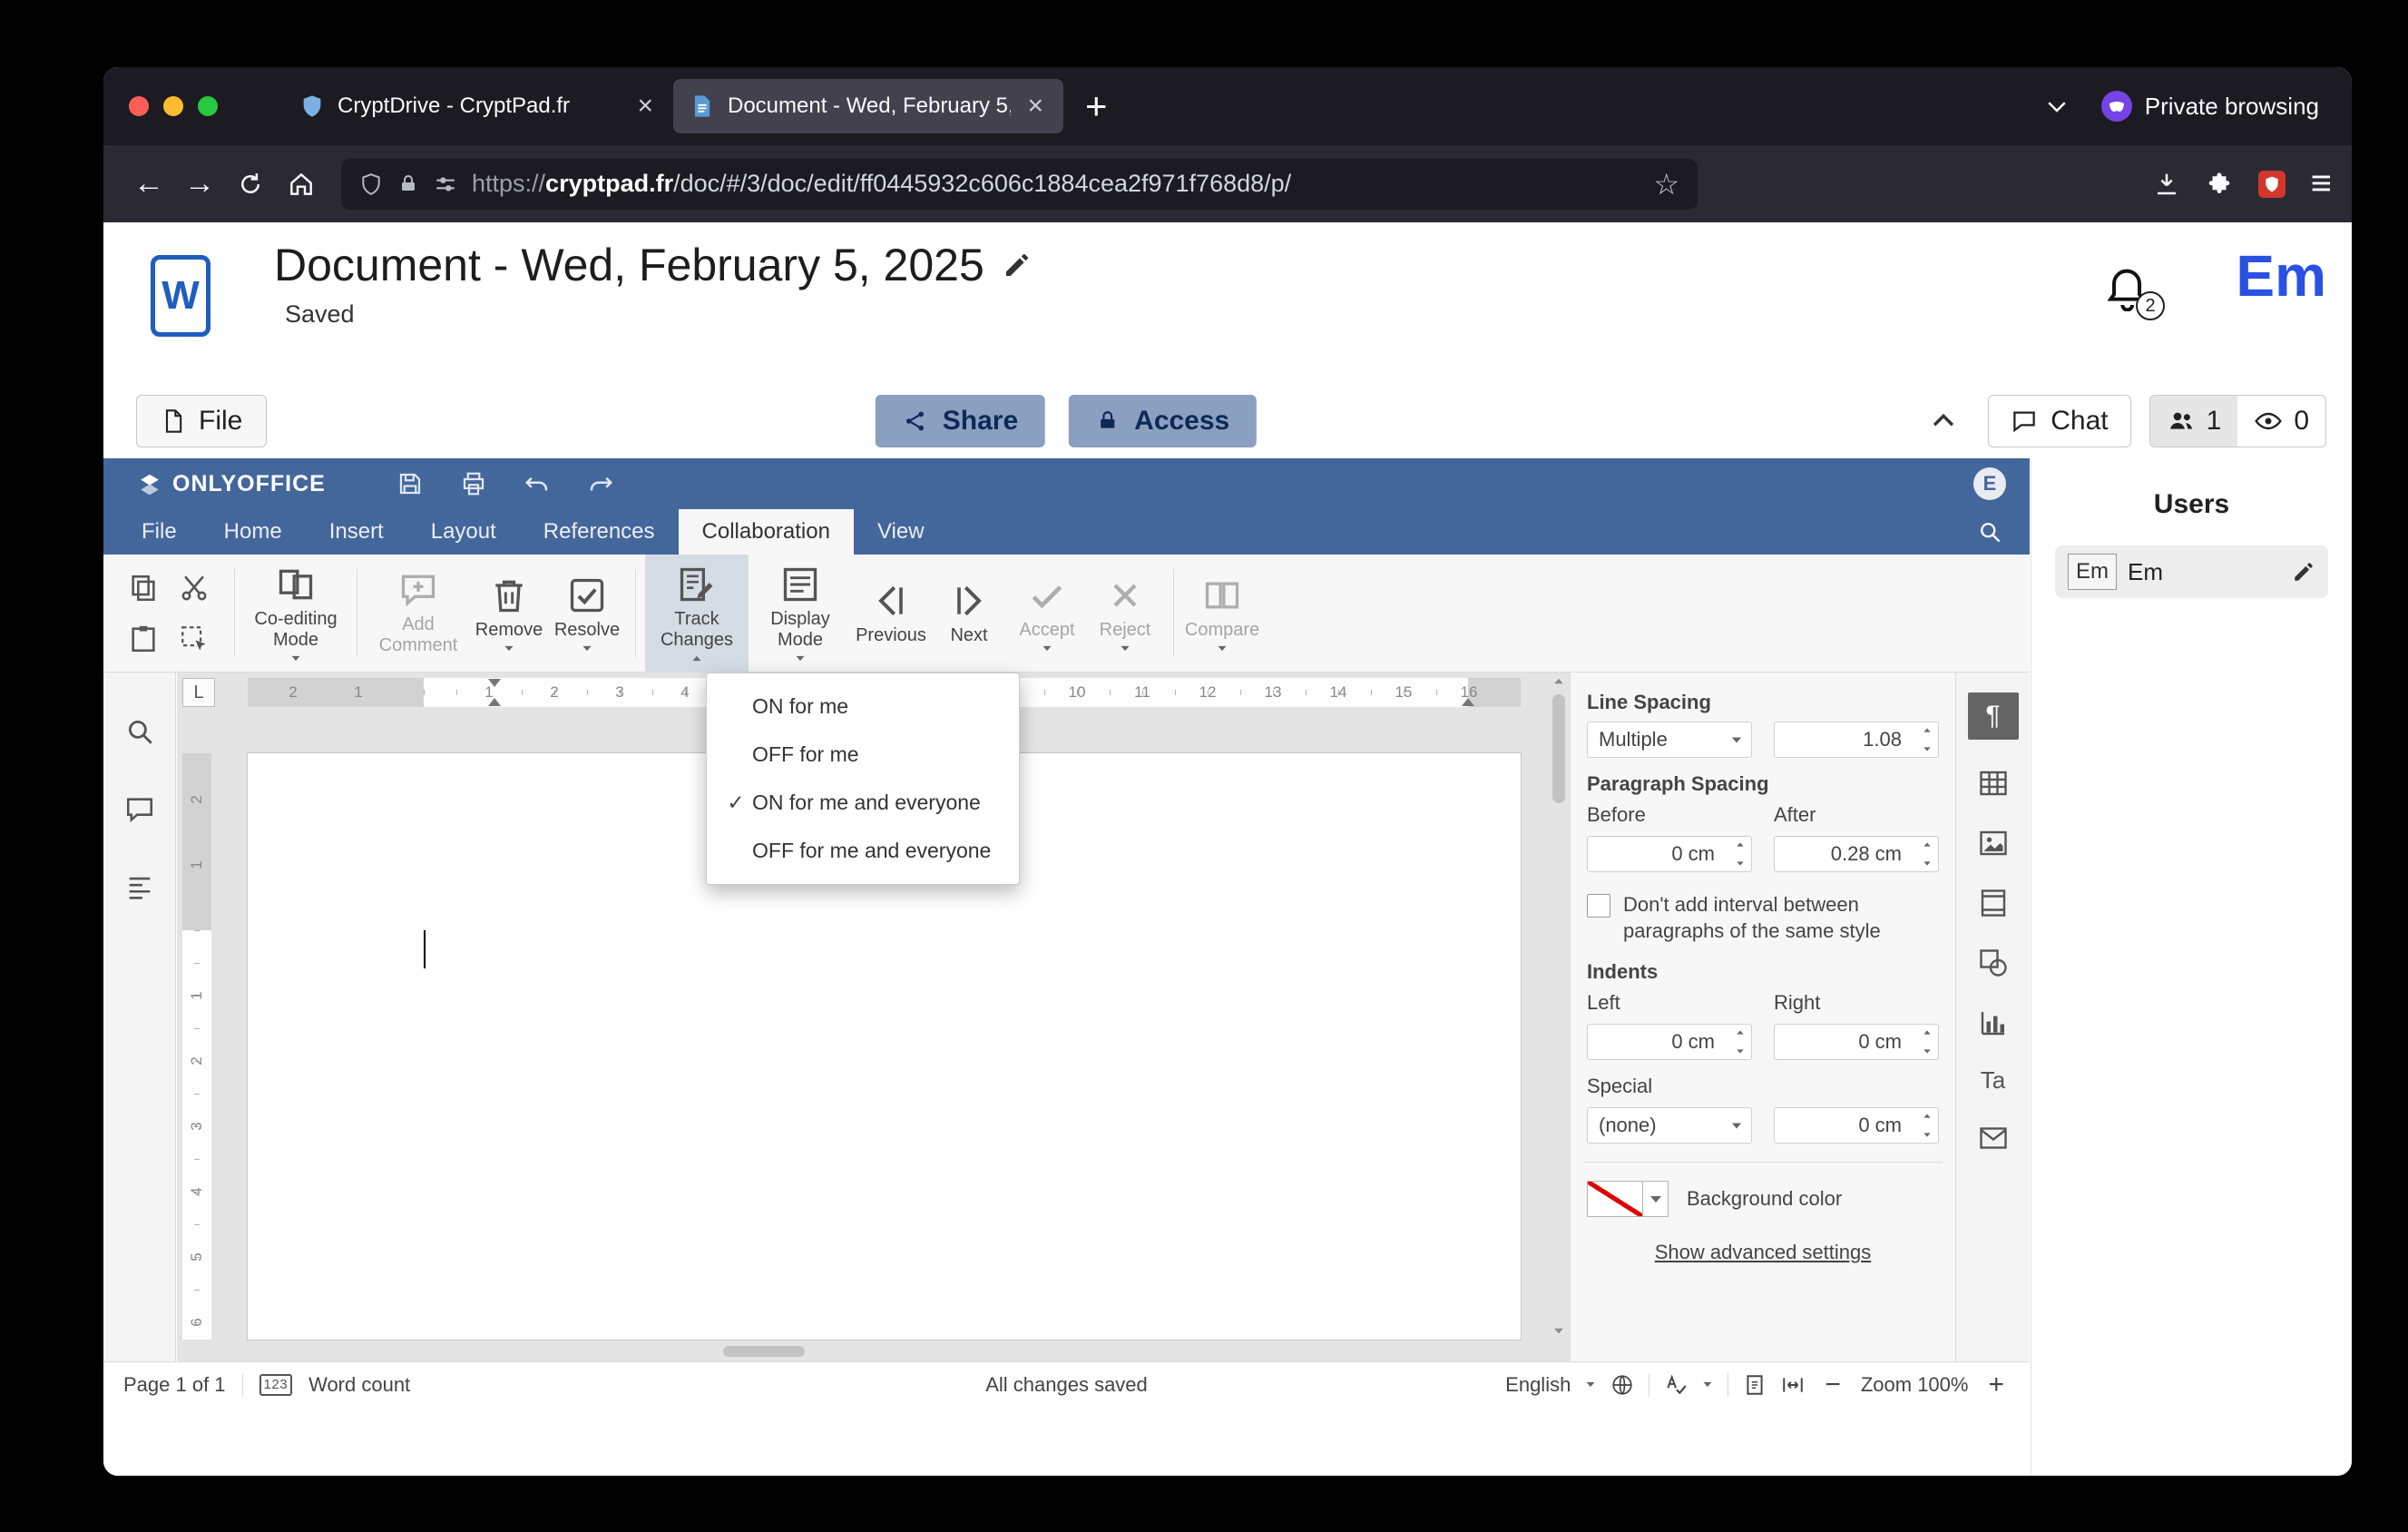  I want to click on access-button: Access, so click(1163, 421).